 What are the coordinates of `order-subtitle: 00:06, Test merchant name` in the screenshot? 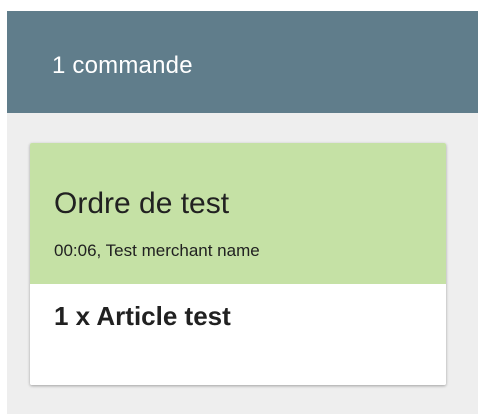 It's located at (157, 250).